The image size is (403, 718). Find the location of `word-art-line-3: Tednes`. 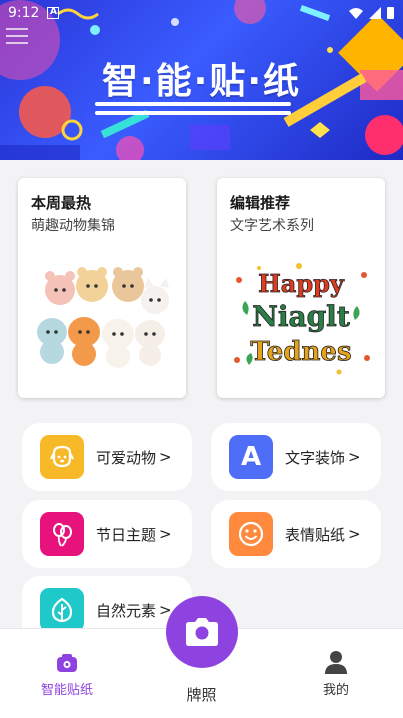

word-art-line-3: Tednes is located at coordinates (300, 352).